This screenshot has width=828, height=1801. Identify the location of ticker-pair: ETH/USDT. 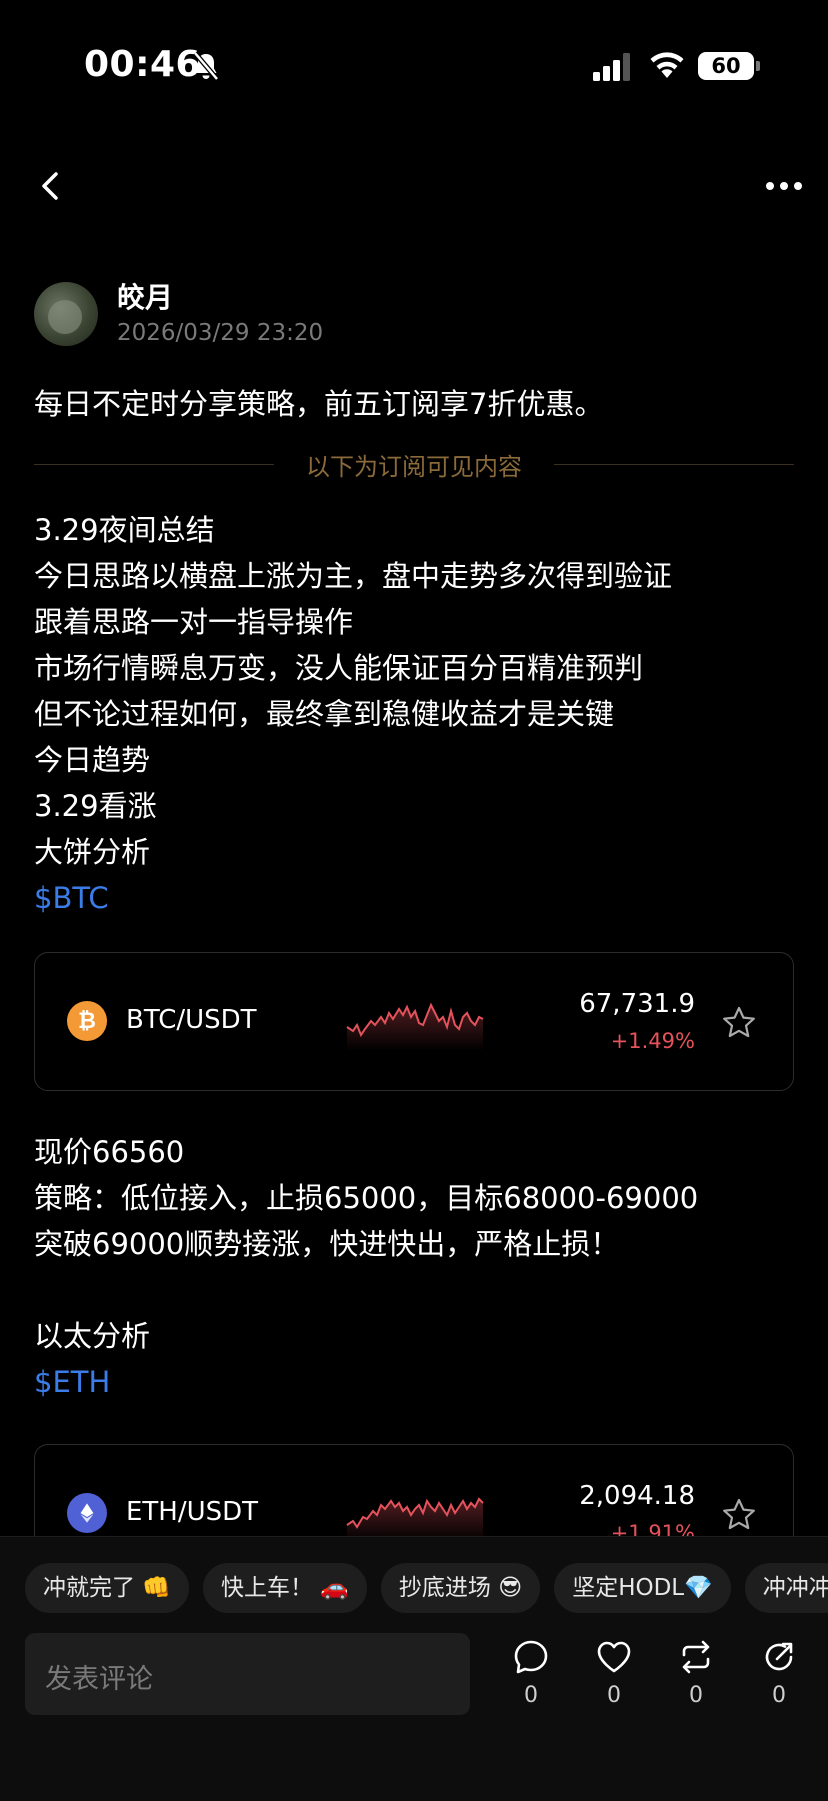
(192, 1512).